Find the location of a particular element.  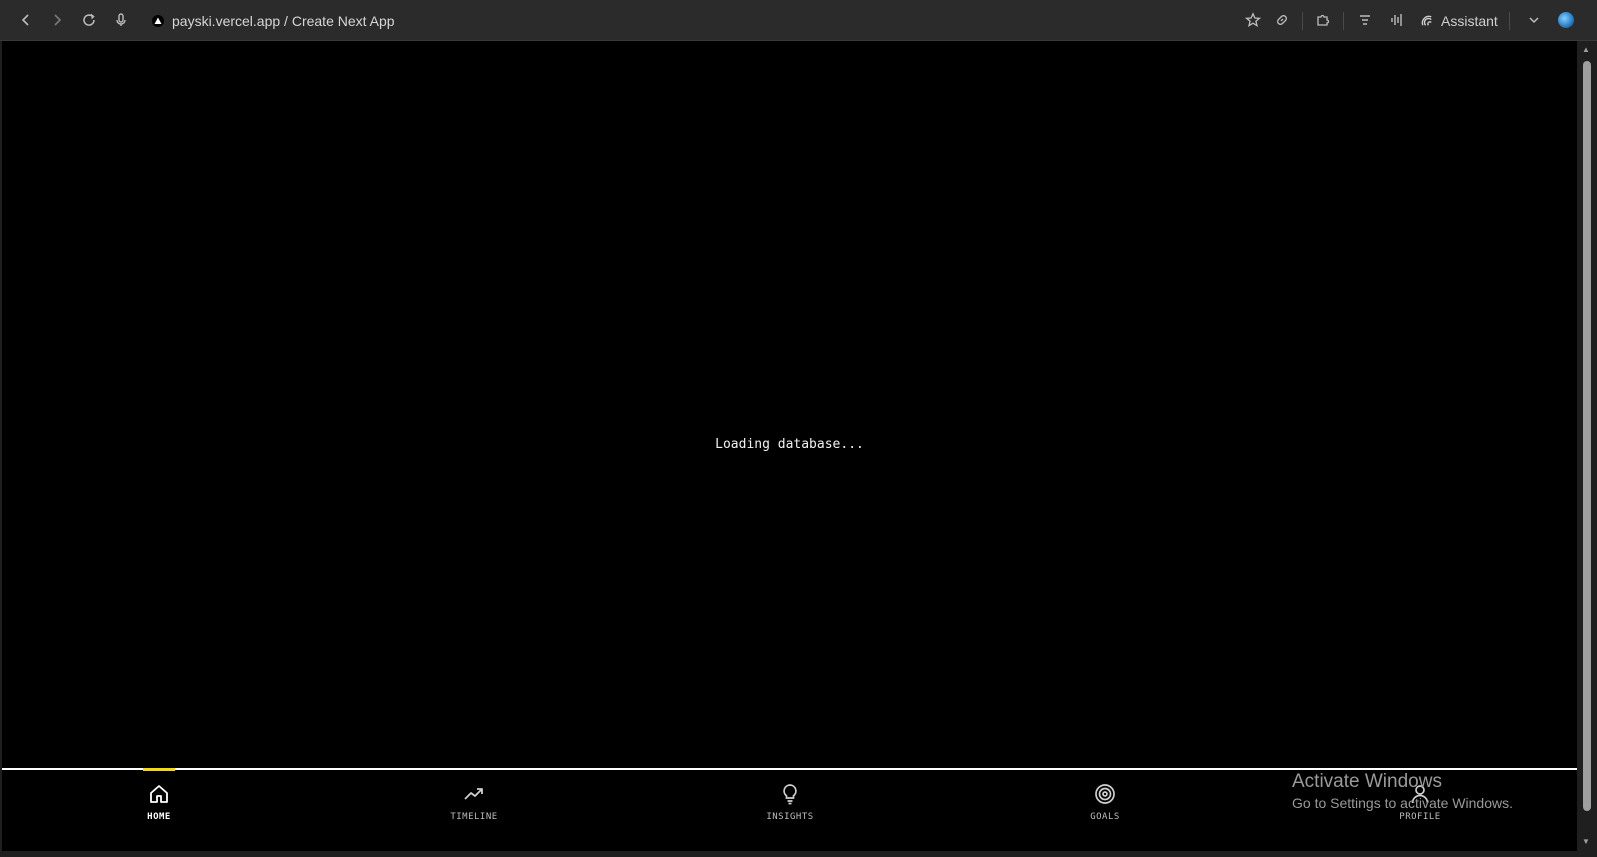

reload-icon is located at coordinates (89, 19).